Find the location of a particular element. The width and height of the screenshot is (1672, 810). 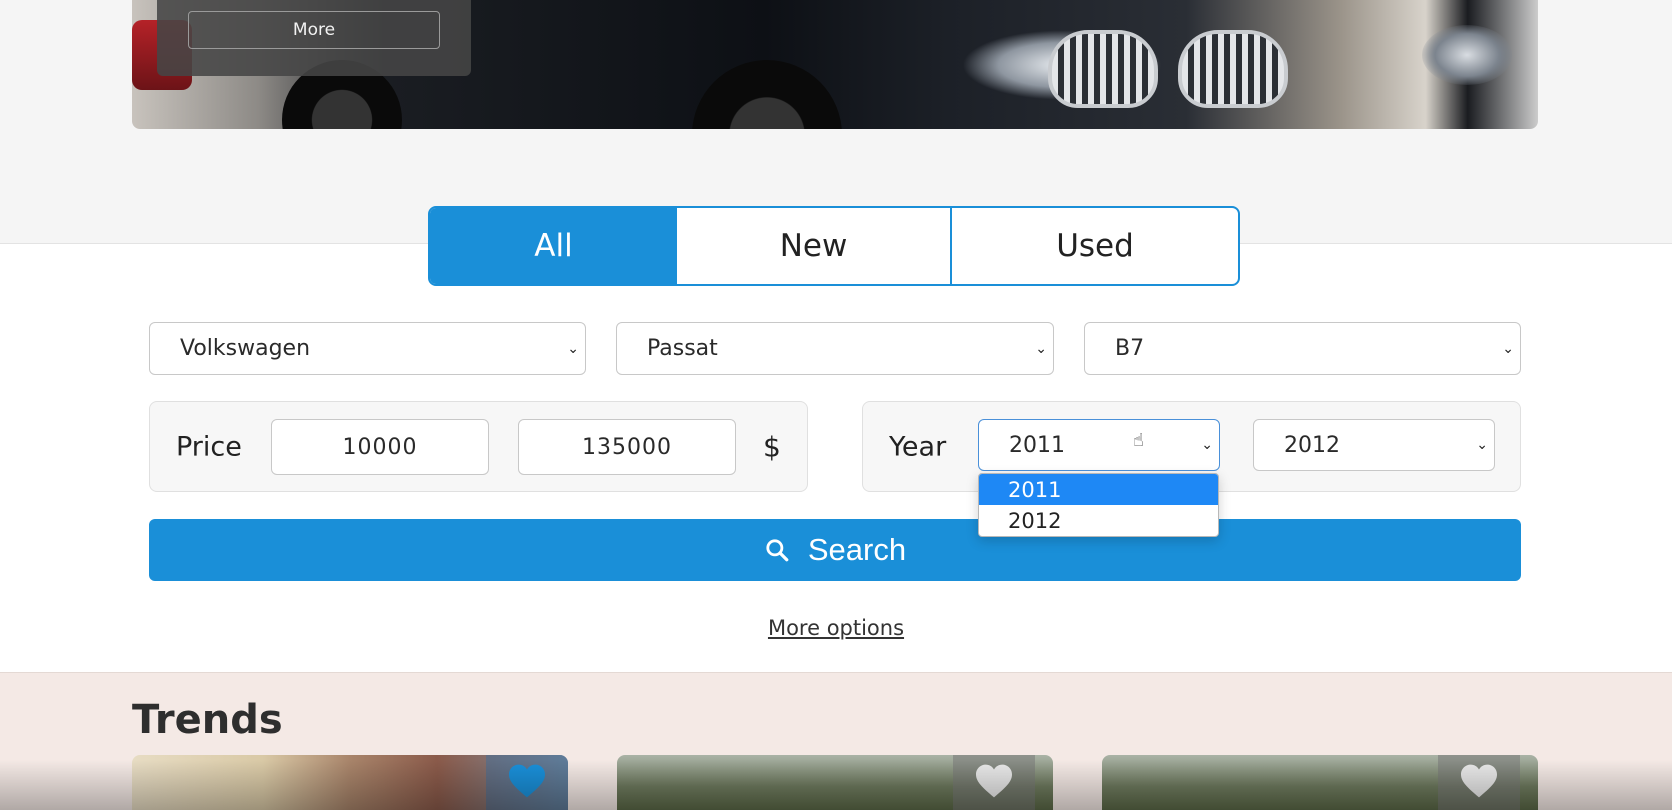

year-from-select: 2011 ⌄ is located at coordinates (1099, 445).